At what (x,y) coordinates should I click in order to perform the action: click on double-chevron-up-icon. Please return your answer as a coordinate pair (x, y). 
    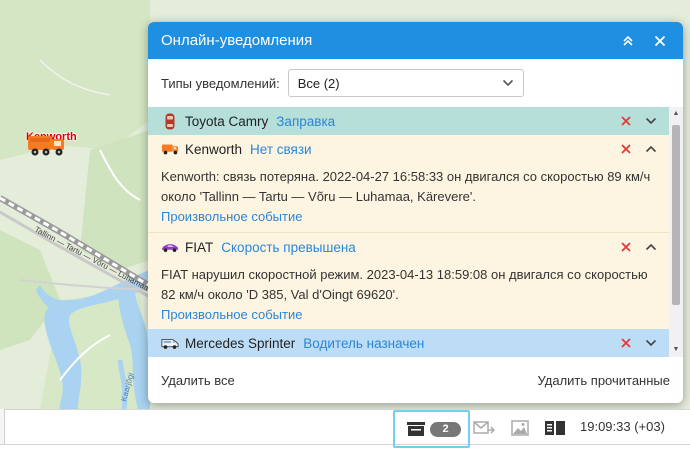
    Looking at the image, I should click on (628, 40).